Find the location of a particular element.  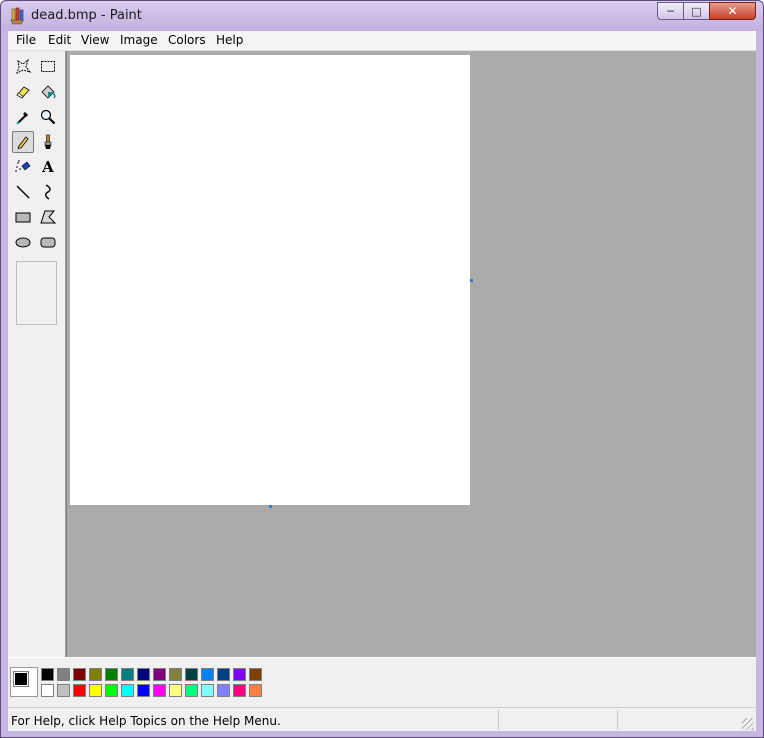

menu-image: Image is located at coordinates (139, 40).